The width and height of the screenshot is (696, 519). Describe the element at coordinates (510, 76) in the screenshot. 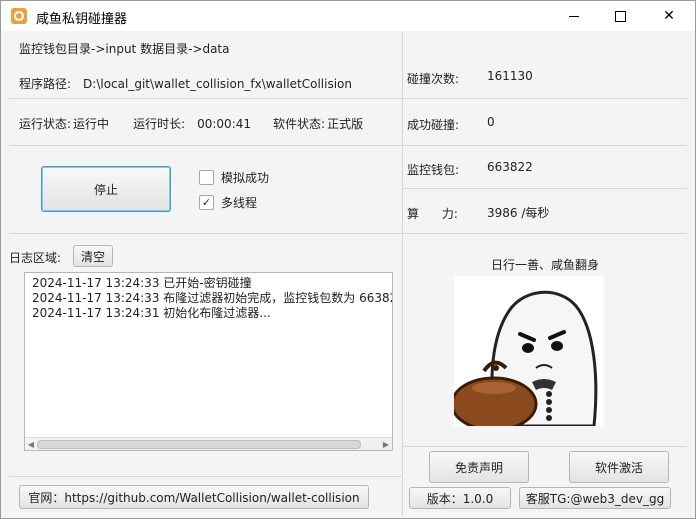

I see `collisions-value: 161130` at that location.